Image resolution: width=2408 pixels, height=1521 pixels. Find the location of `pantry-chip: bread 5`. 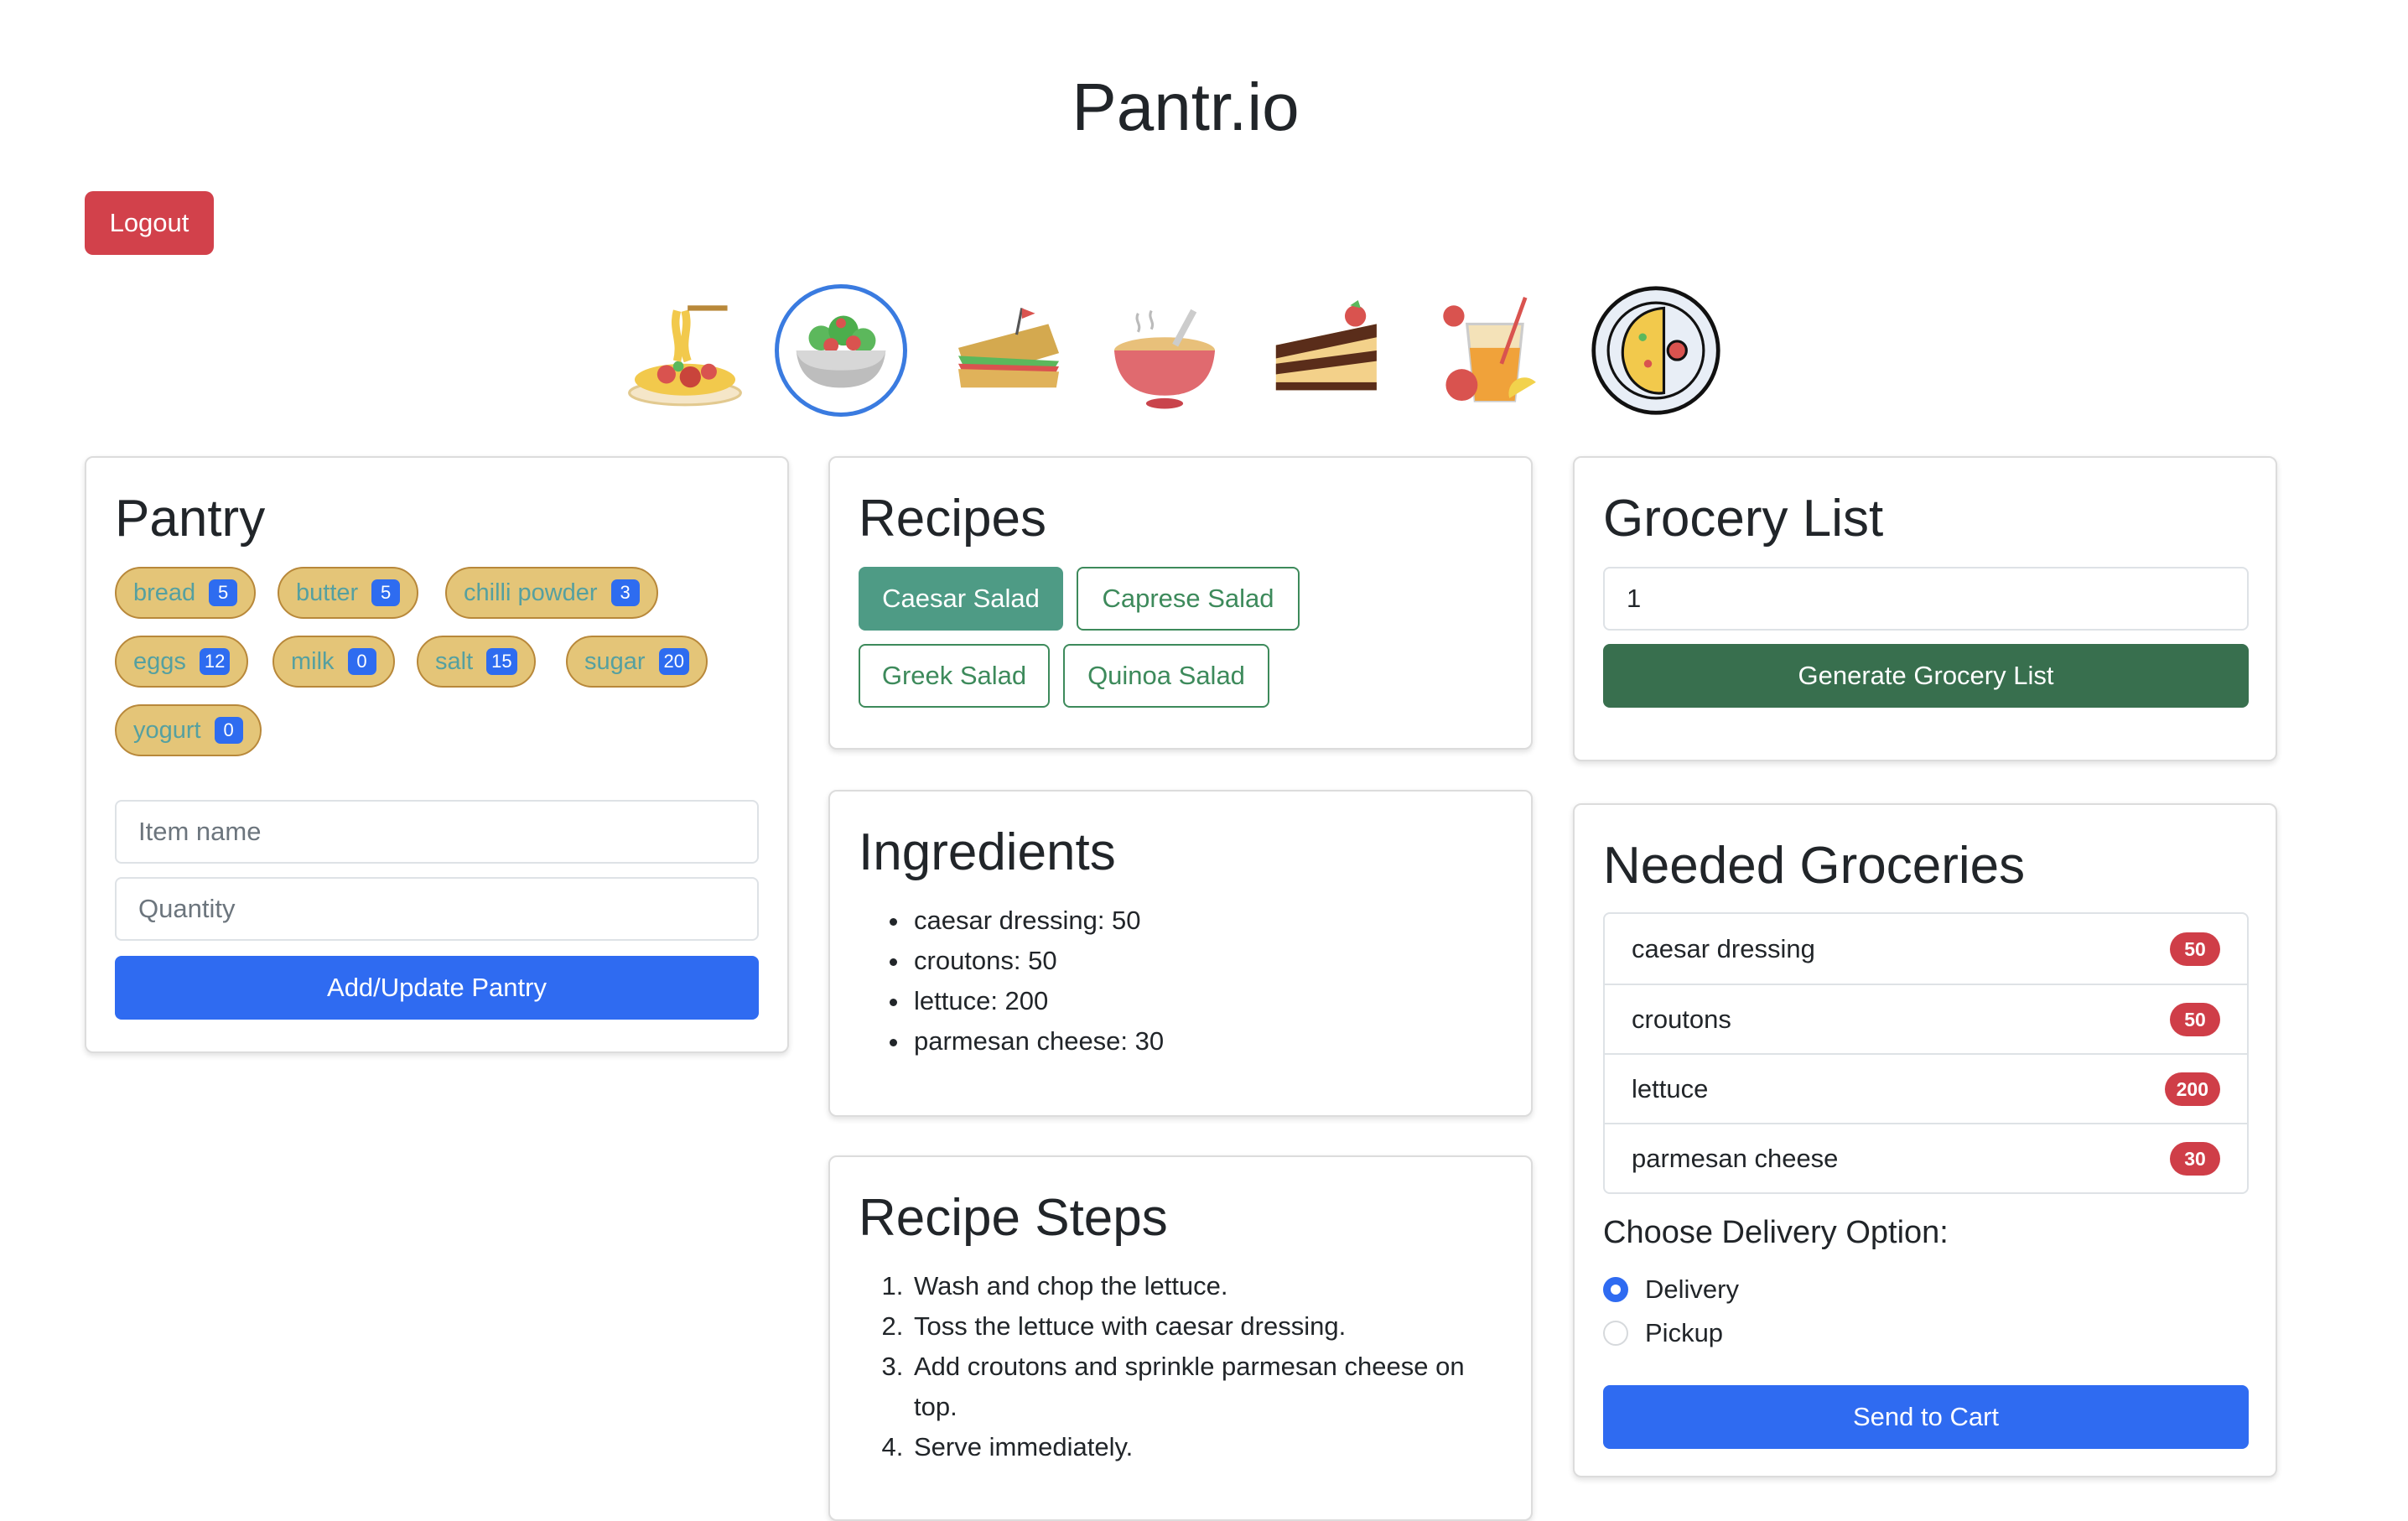

pantry-chip: bread 5 is located at coordinates (186, 593).